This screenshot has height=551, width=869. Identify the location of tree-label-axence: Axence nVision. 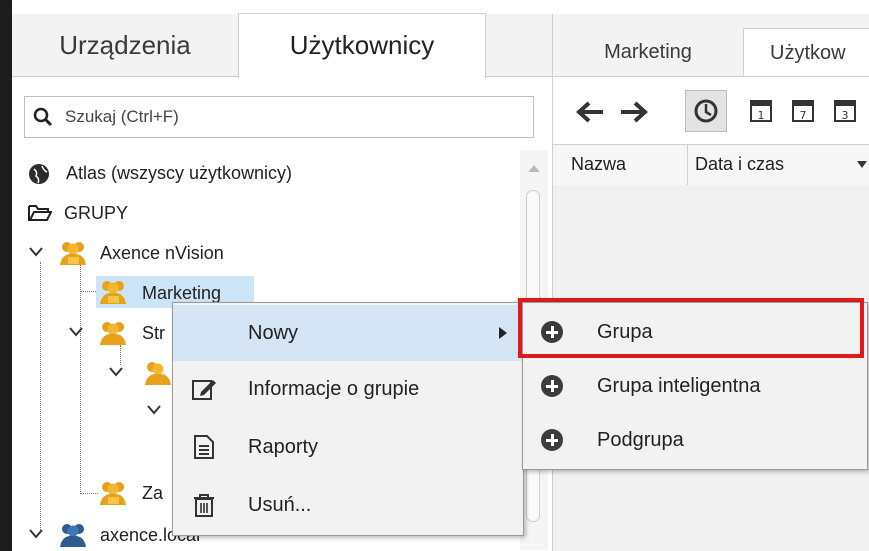
(162, 253).